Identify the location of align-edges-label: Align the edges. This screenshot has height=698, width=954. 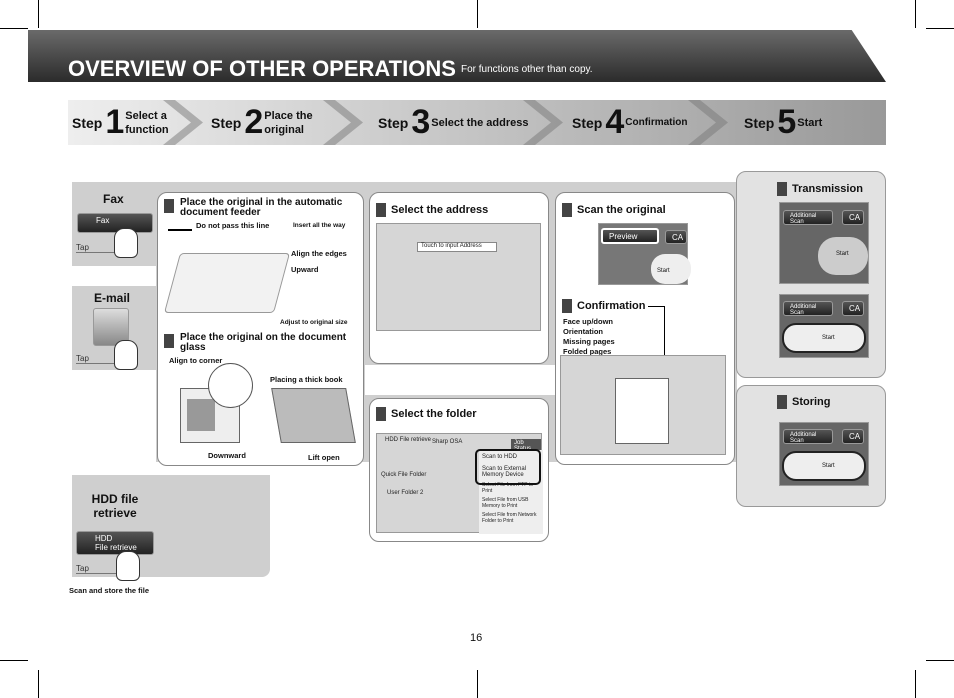
(319, 253).